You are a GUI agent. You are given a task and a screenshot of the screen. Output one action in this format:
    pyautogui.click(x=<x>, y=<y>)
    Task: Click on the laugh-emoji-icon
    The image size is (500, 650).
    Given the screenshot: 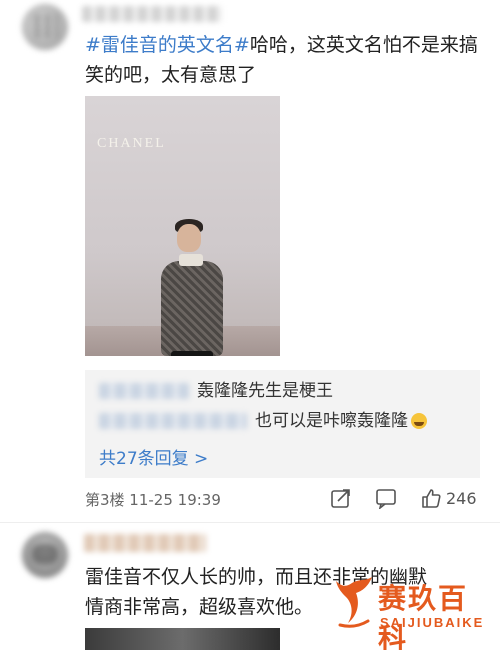 What is the action you would take?
    pyautogui.click(x=419, y=421)
    